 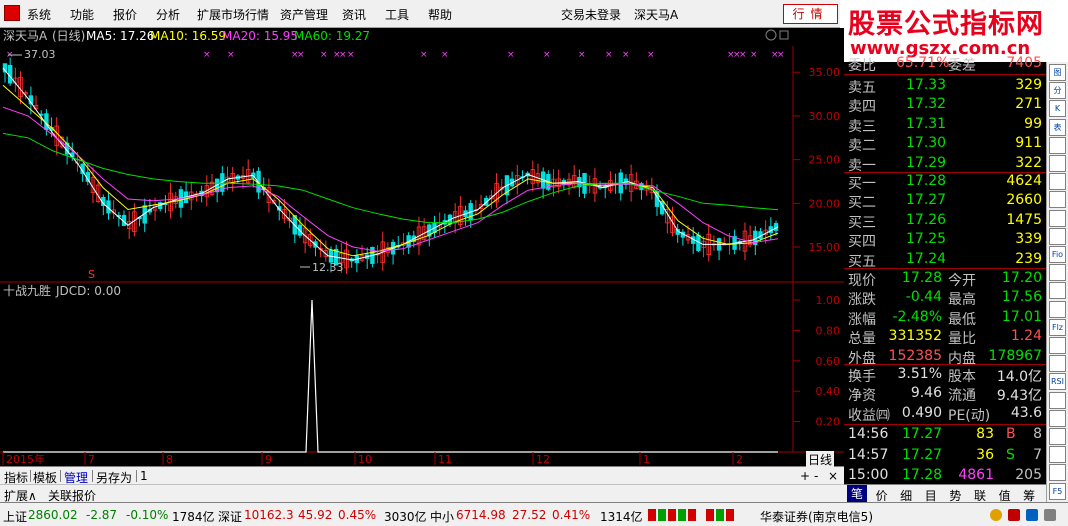 What do you see at coordinates (921, 278) in the screenshot?
I see `stat-value: 17.28` at bounding box center [921, 278].